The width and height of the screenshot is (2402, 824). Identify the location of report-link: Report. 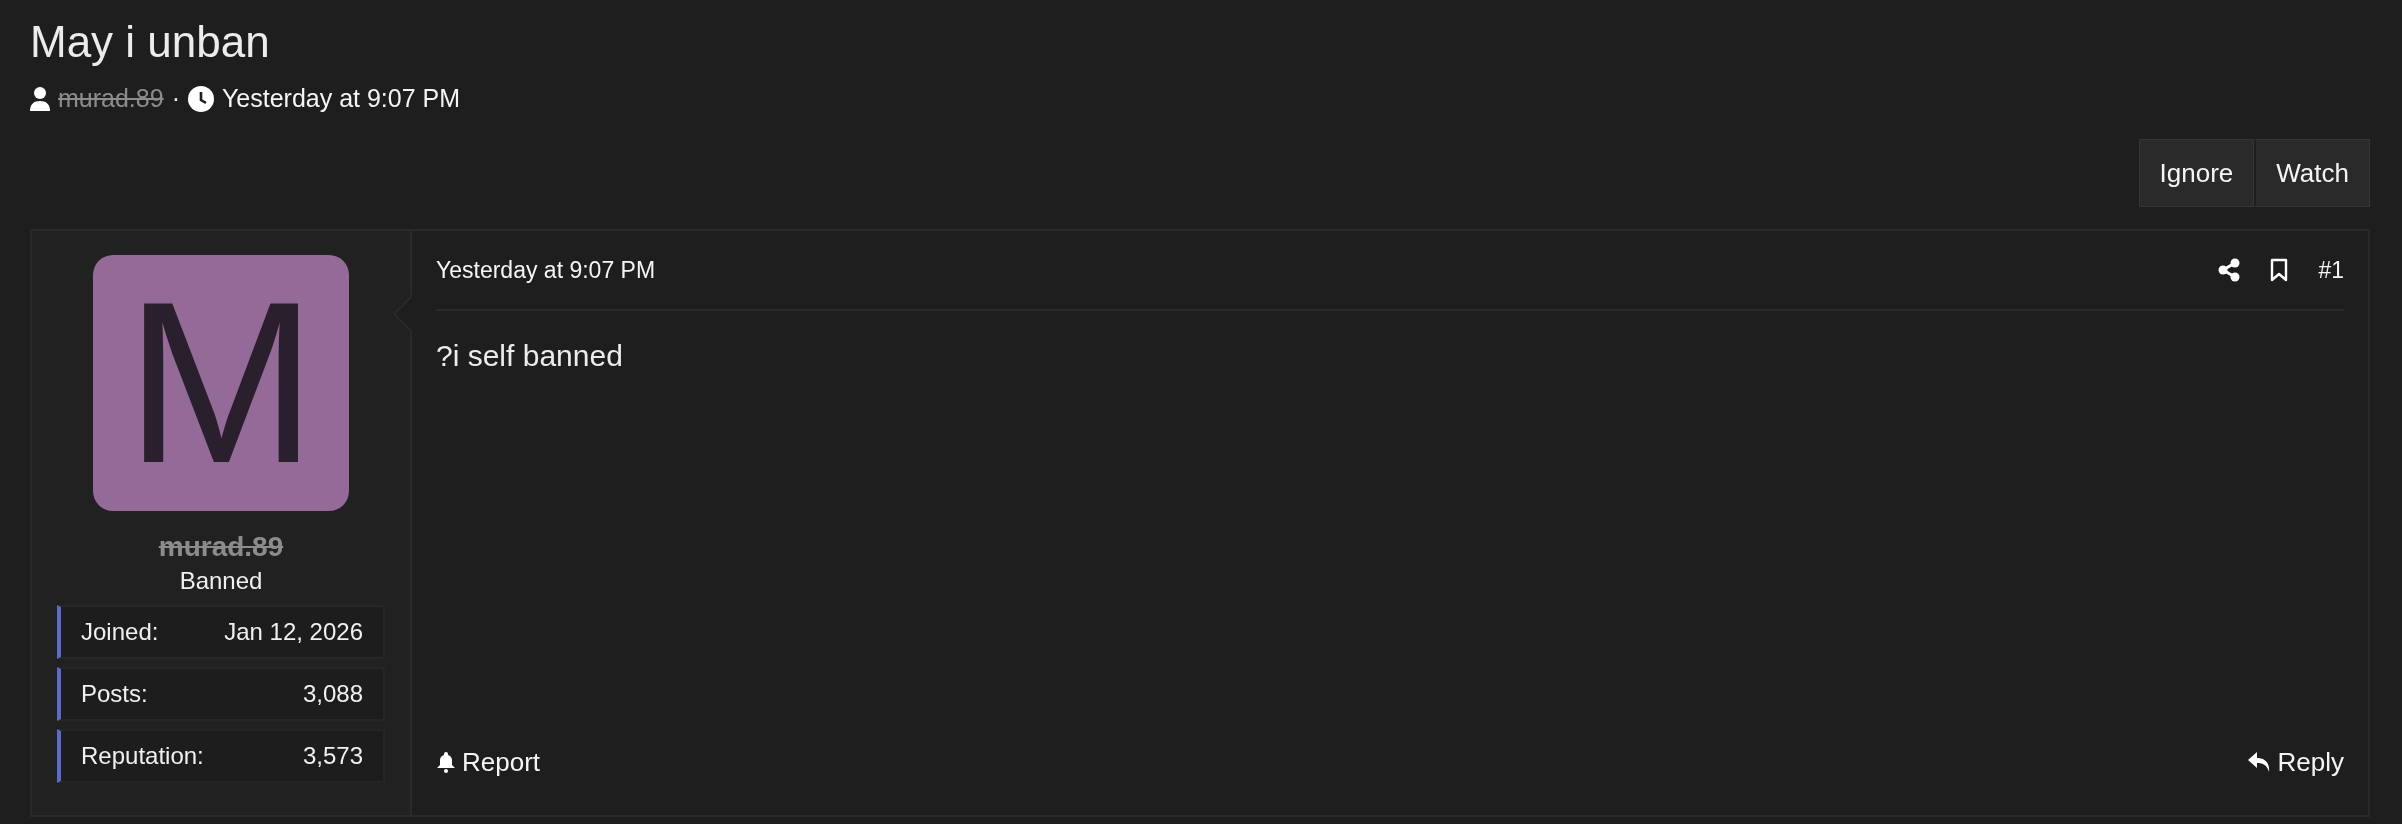
(488, 762).